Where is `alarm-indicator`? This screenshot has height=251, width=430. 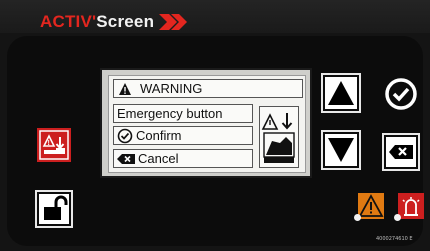
alarm-indicator is located at coordinates (411, 206).